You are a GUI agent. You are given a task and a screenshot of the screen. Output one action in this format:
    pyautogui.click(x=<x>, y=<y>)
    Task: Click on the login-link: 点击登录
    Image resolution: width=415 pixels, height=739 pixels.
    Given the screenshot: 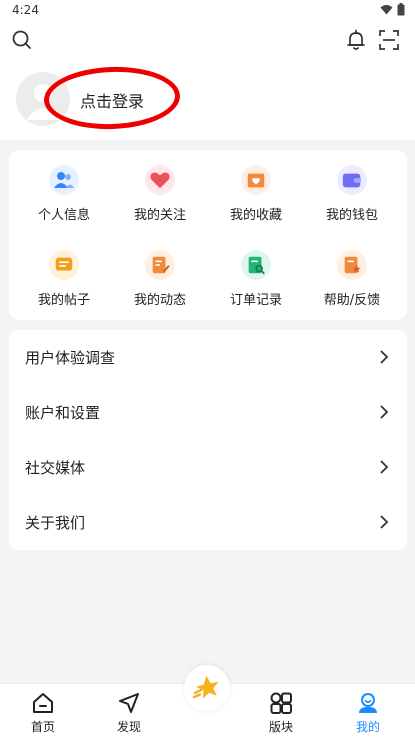 What is the action you would take?
    pyautogui.click(x=112, y=100)
    